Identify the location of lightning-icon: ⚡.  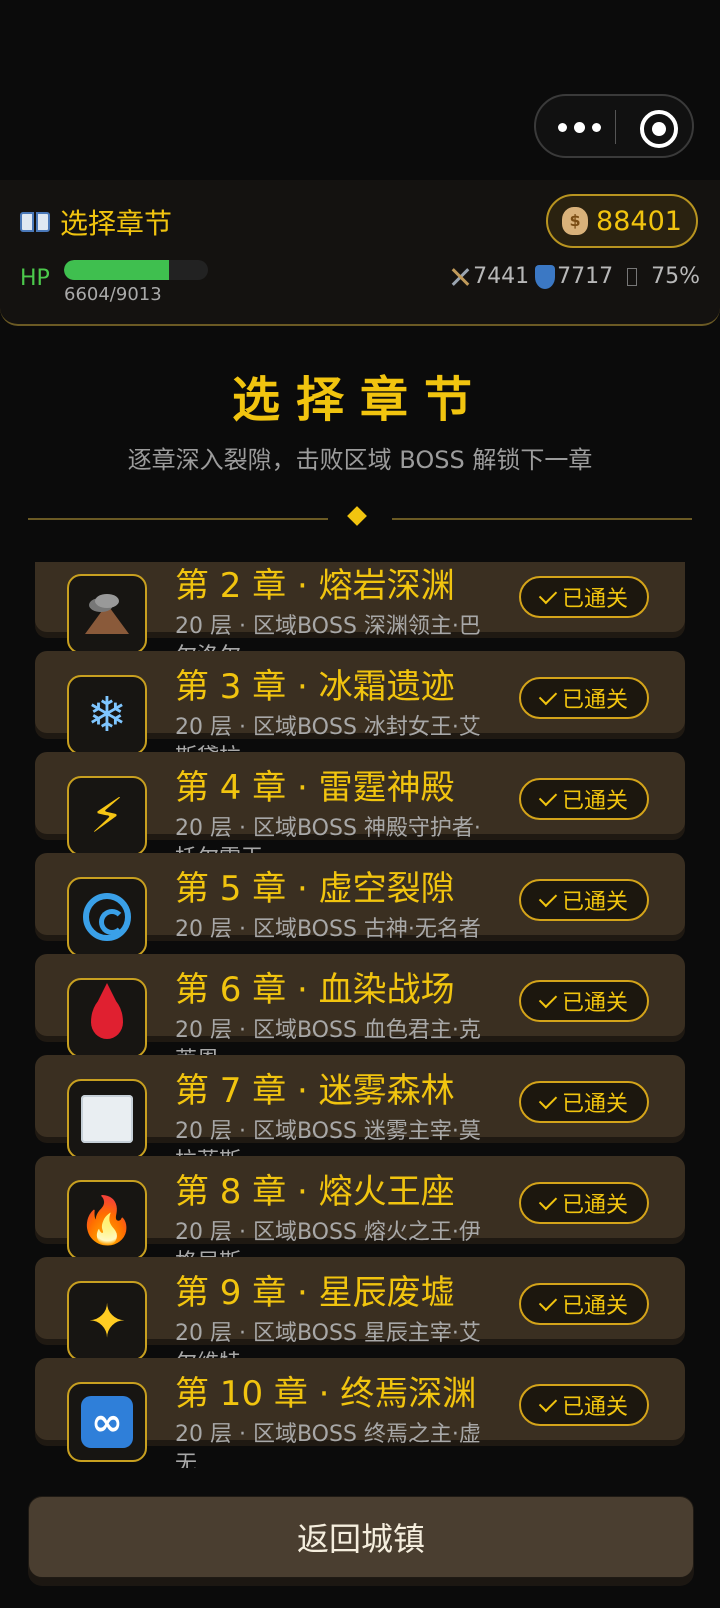
(107, 816).